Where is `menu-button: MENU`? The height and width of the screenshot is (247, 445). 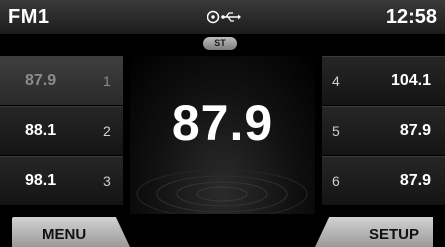 menu-button: MENU is located at coordinates (71, 232).